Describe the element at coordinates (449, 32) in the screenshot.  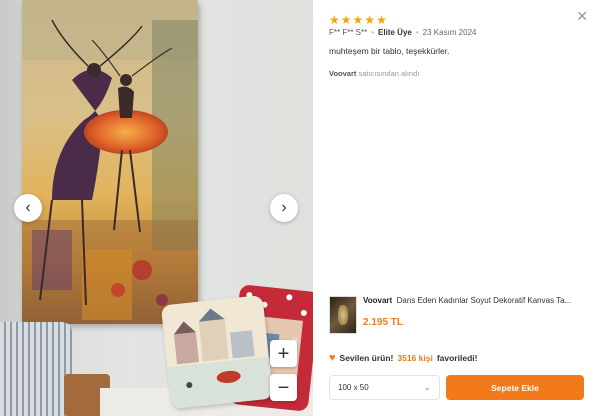
I see `review-date: 23 Kasım 2024` at that location.